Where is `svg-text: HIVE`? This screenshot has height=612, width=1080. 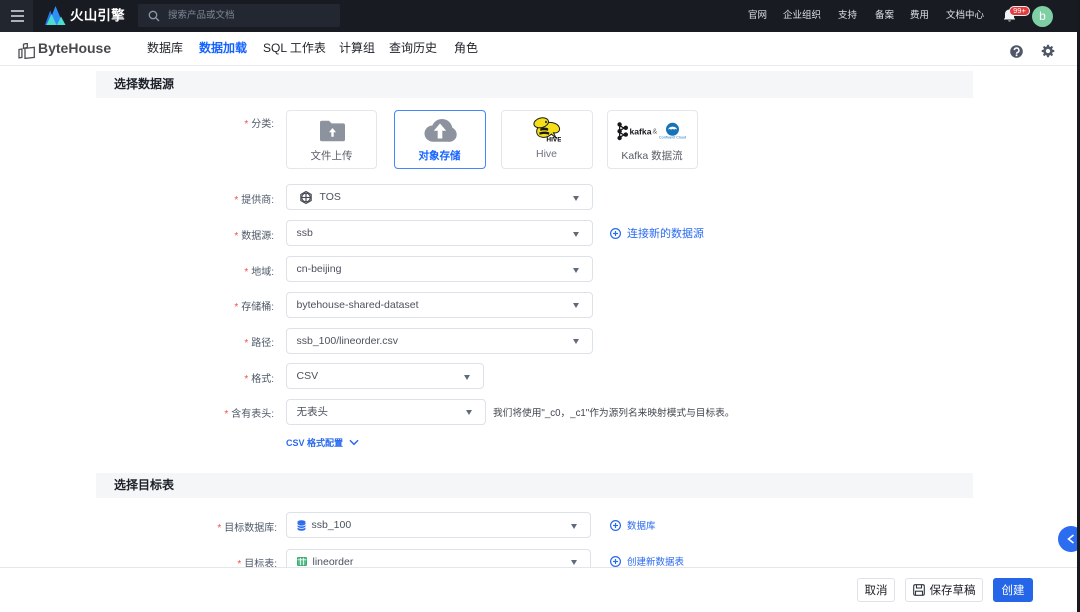 svg-text: HIVE is located at coordinates (553, 140).